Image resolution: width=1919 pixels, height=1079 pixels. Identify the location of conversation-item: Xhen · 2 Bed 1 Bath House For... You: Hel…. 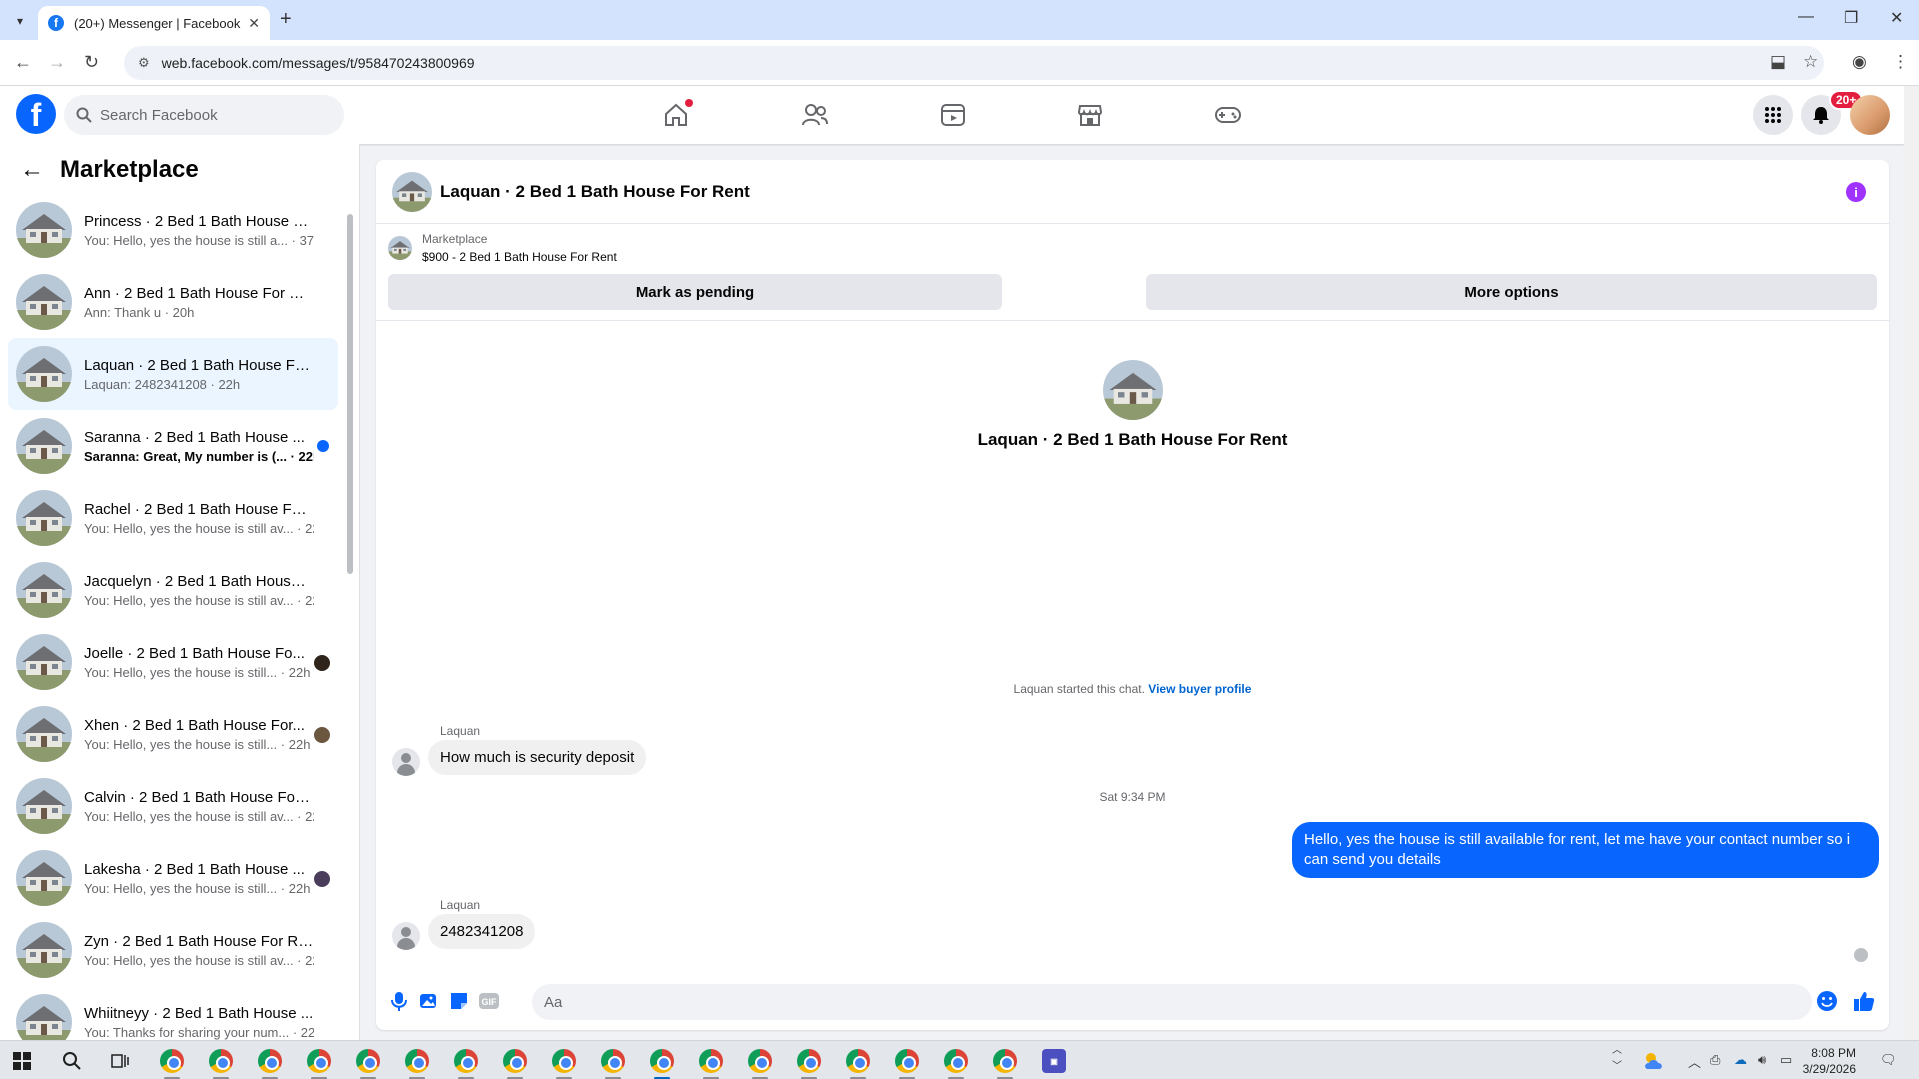
(173, 734).